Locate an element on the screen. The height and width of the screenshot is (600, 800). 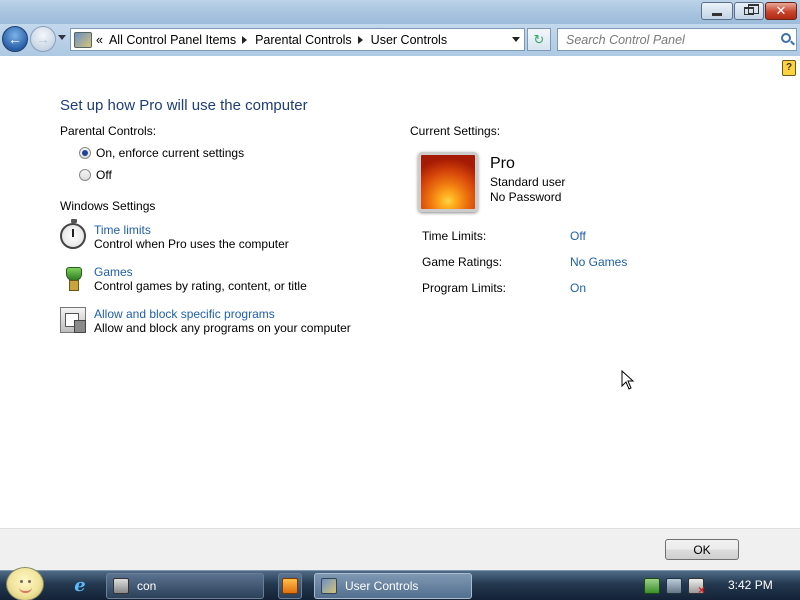
breadcrumb-all-control-panel-items: All Control Panel Items is located at coordinates (172, 40).